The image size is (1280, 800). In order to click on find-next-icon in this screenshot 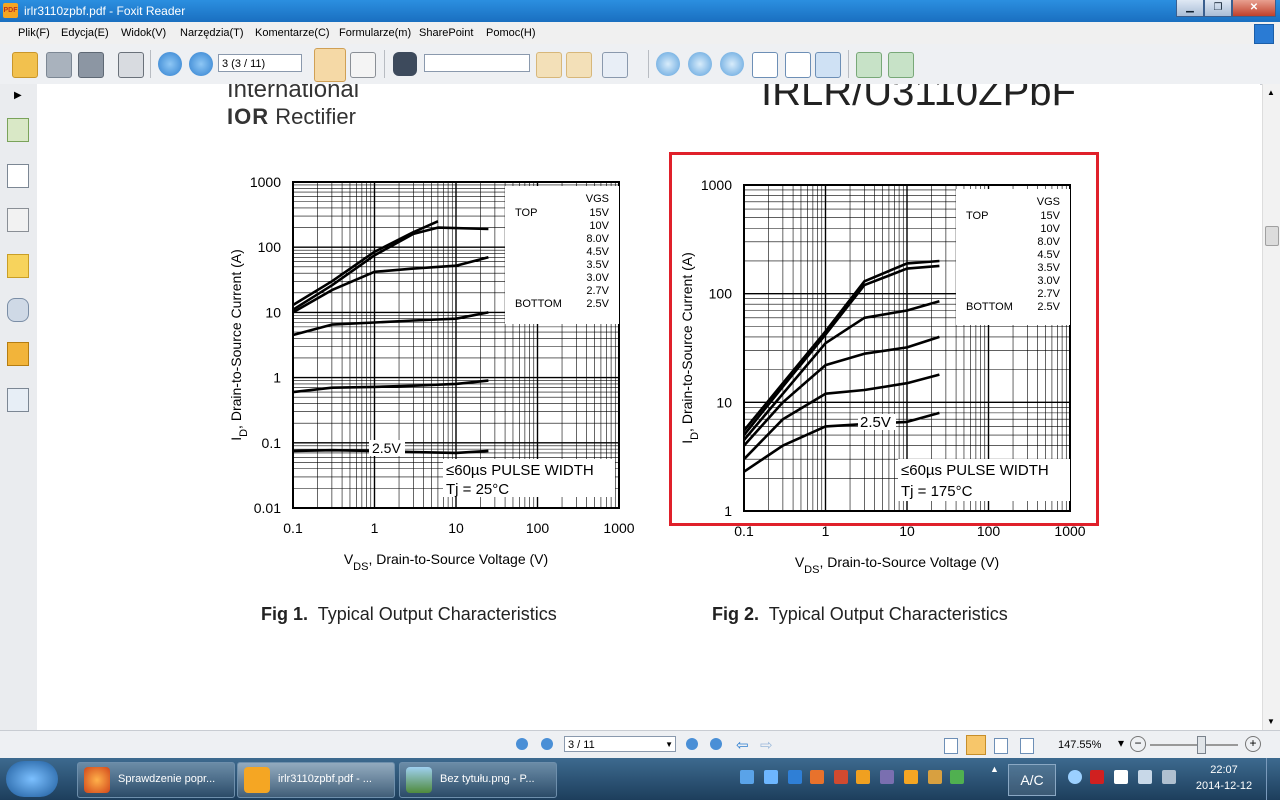, I will do `click(579, 65)`.